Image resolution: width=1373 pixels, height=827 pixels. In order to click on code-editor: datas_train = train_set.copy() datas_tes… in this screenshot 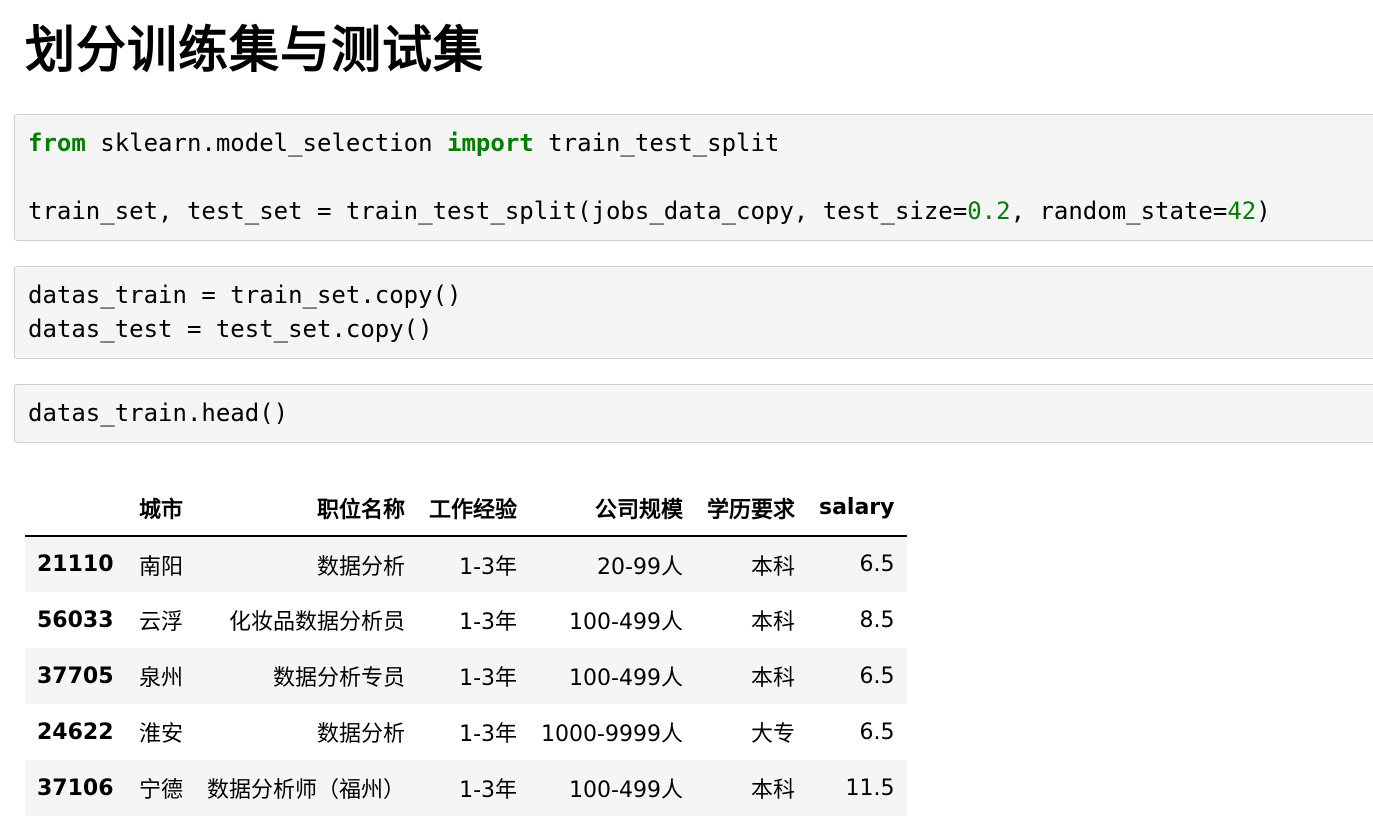, I will do `click(694, 306)`.